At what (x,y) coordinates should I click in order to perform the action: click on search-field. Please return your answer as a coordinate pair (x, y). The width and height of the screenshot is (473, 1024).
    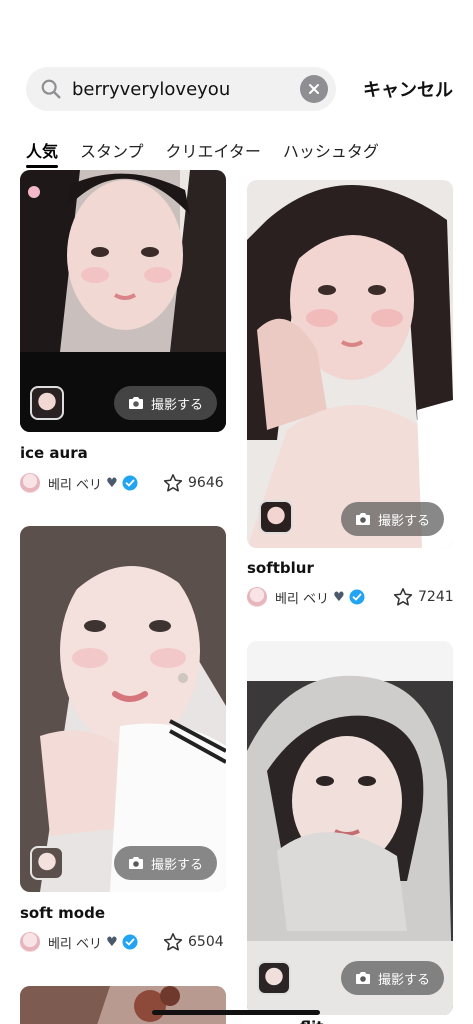
    Looking at the image, I should click on (181, 89).